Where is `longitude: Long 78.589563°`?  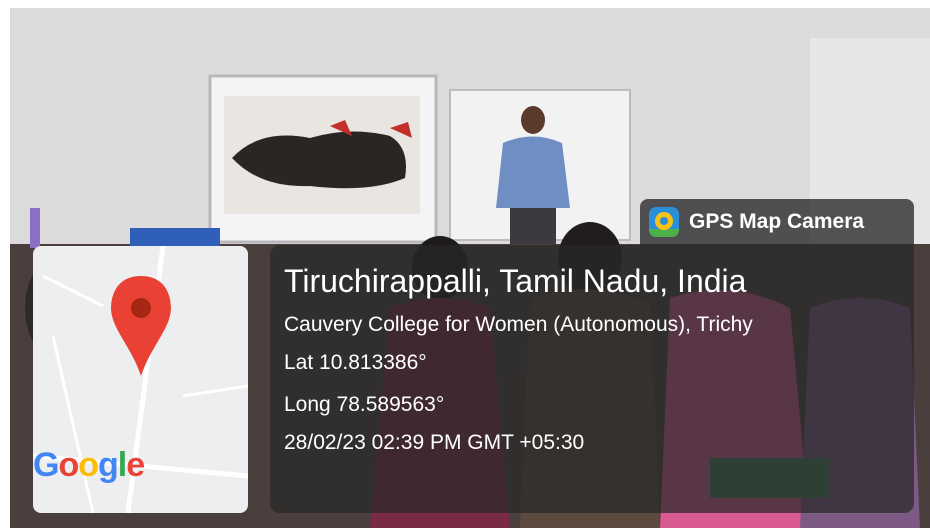
longitude: Long 78.589563° is located at coordinates (364, 404).